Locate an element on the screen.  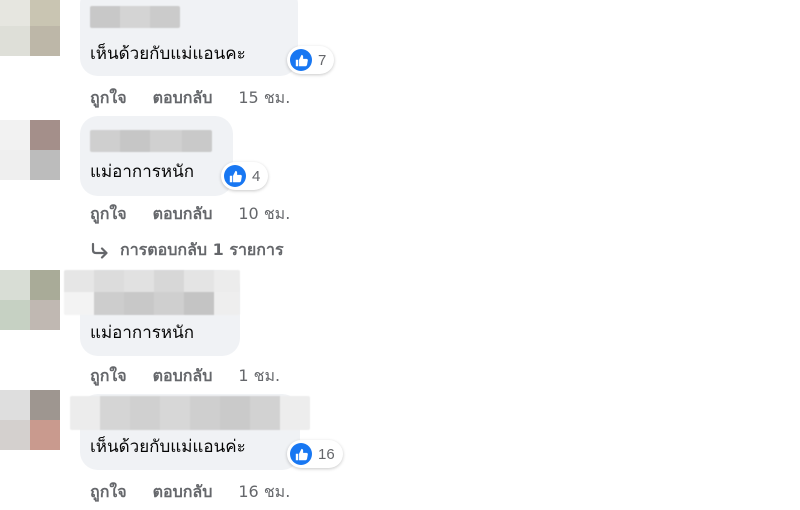
reaction-count: 4 is located at coordinates (256, 176).